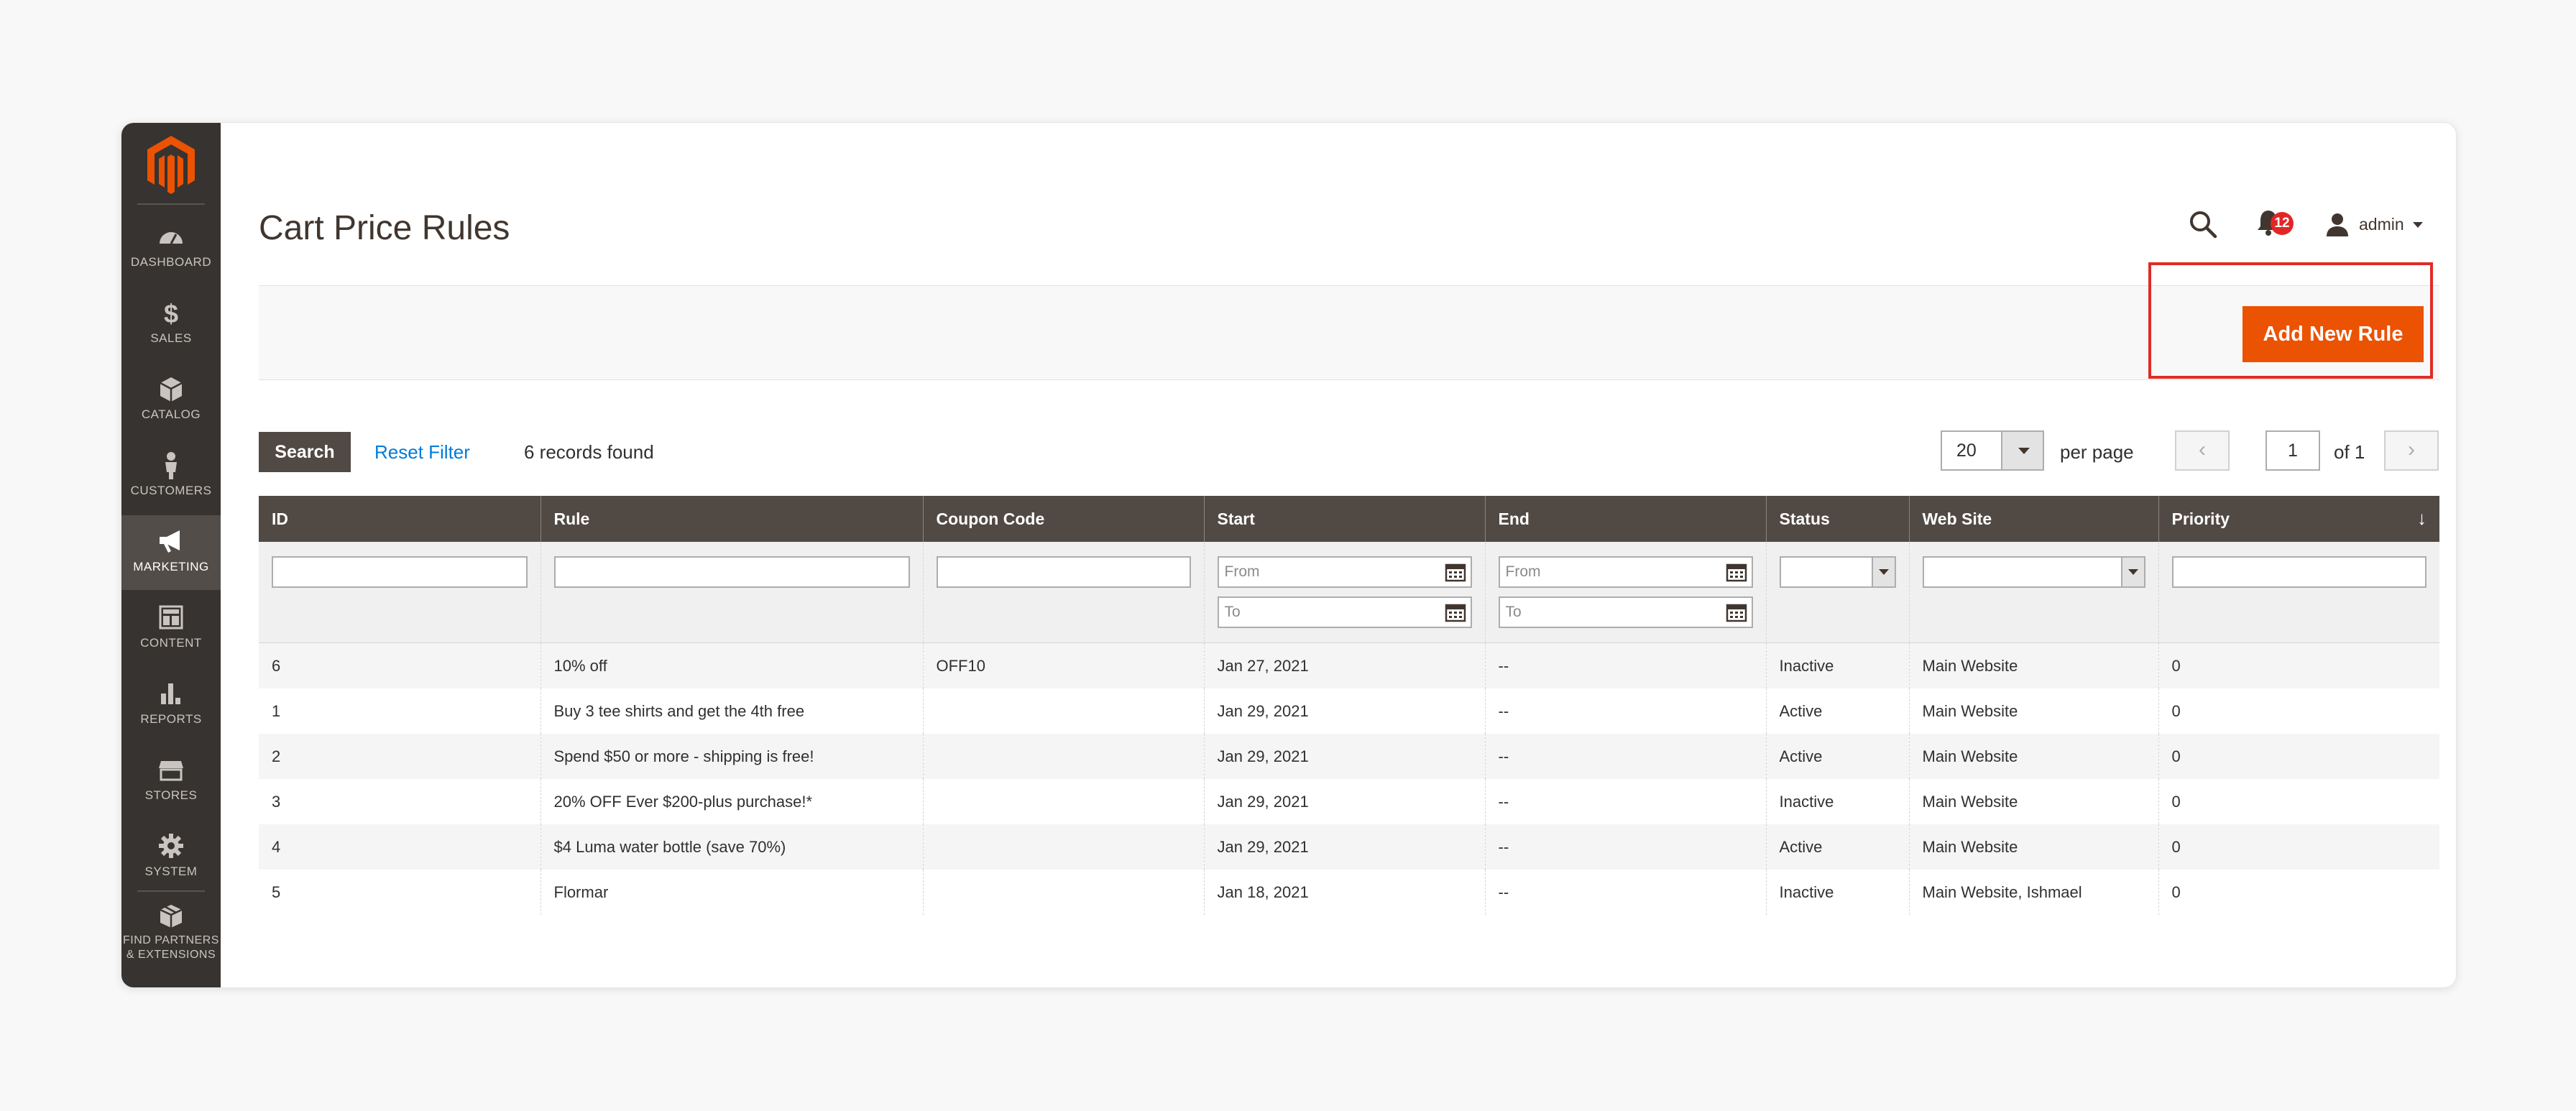 This screenshot has width=2576, height=1111. I want to click on column-header-coupon-code: Coupon Code, so click(1063, 519).